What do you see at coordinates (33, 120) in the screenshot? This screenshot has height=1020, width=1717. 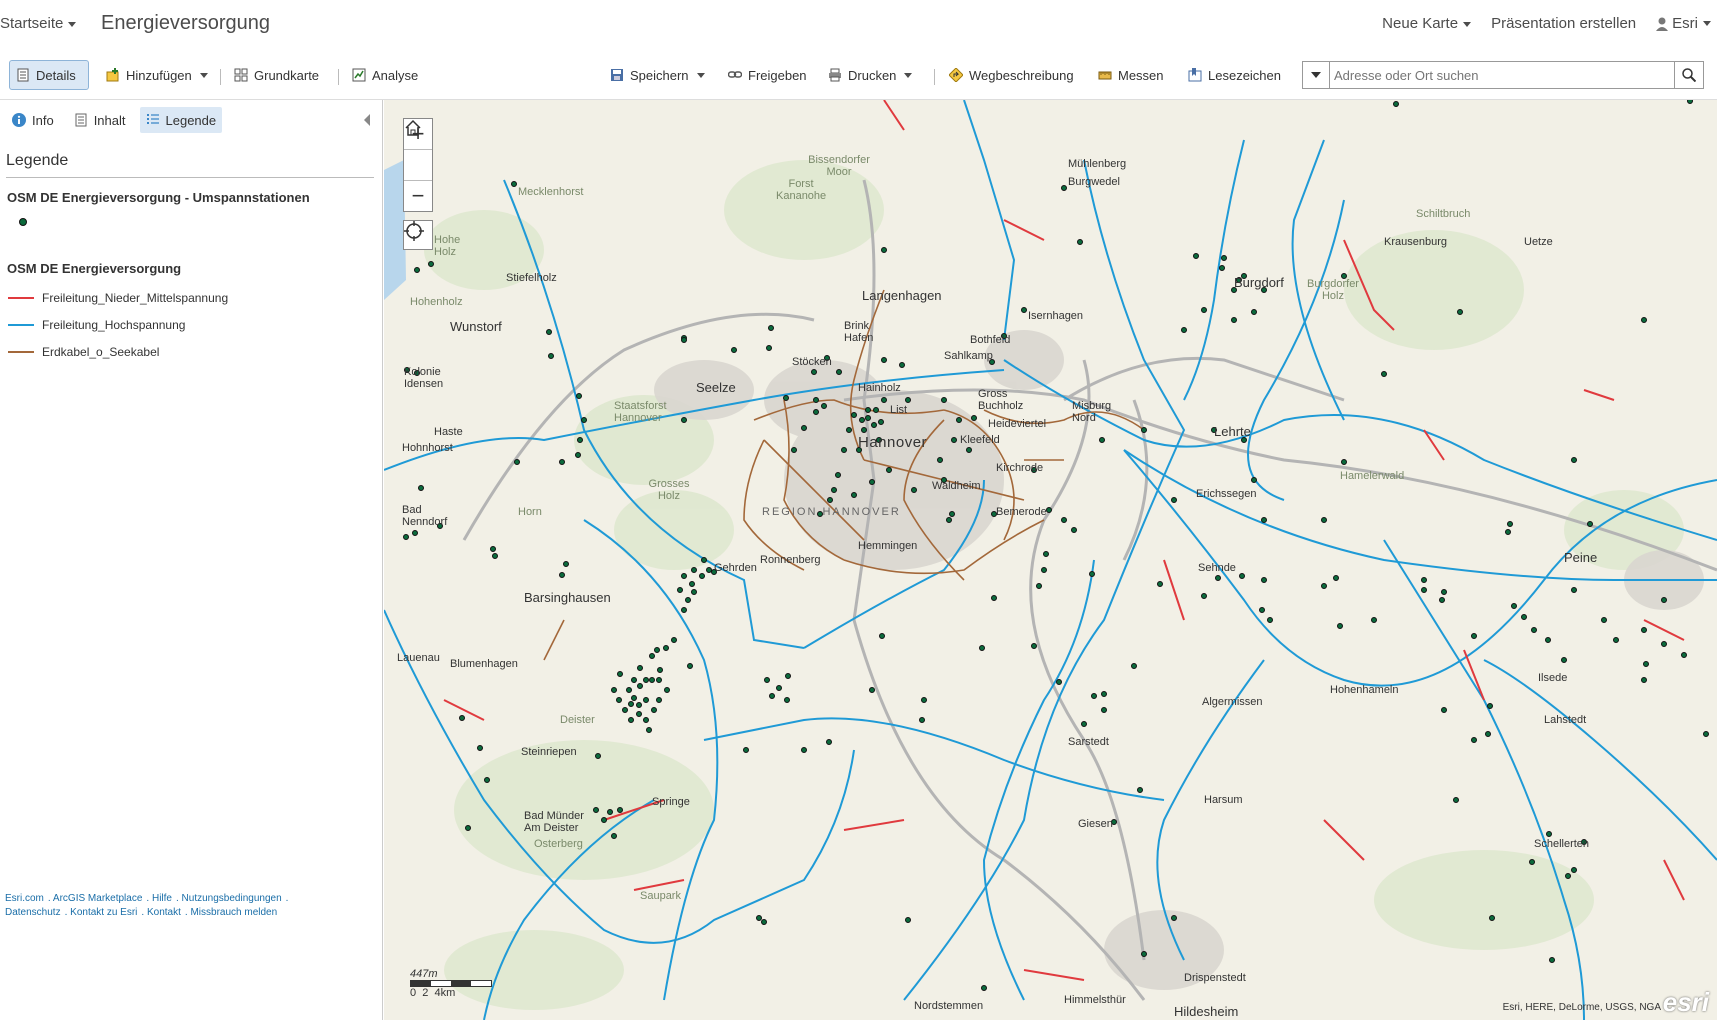 I see `tab-info: Info` at bounding box center [33, 120].